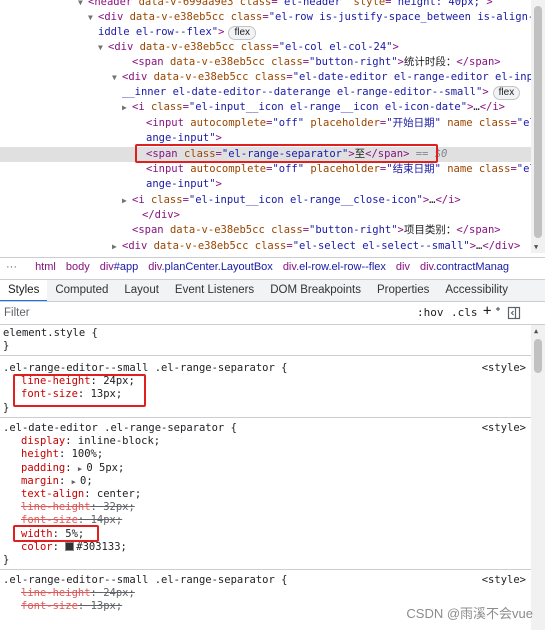 The height and width of the screenshot is (630, 545). Describe the element at coordinates (267, 534) in the screenshot. I see `css-declaration: width: 5%;` at that location.